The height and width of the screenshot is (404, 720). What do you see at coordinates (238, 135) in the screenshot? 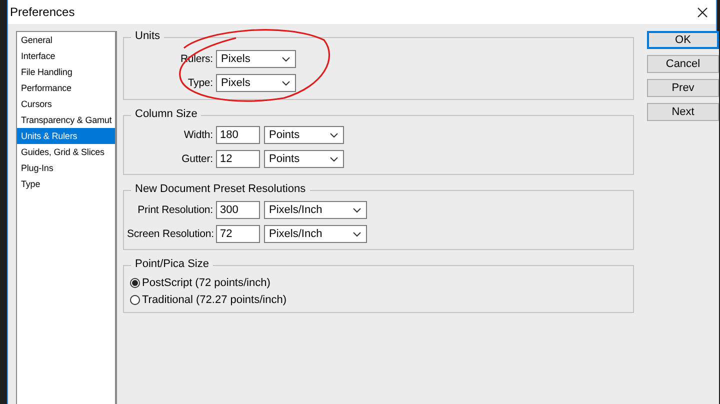
I see `input-field: 180` at bounding box center [238, 135].